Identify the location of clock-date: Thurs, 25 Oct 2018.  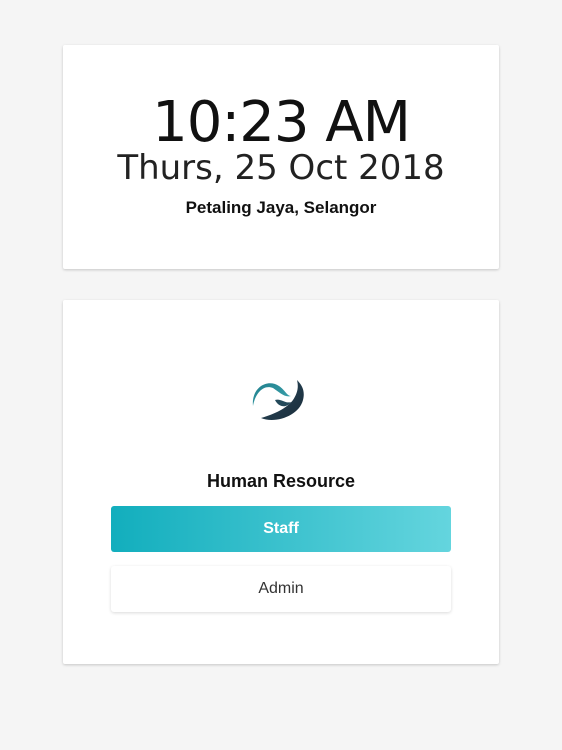
(281, 168).